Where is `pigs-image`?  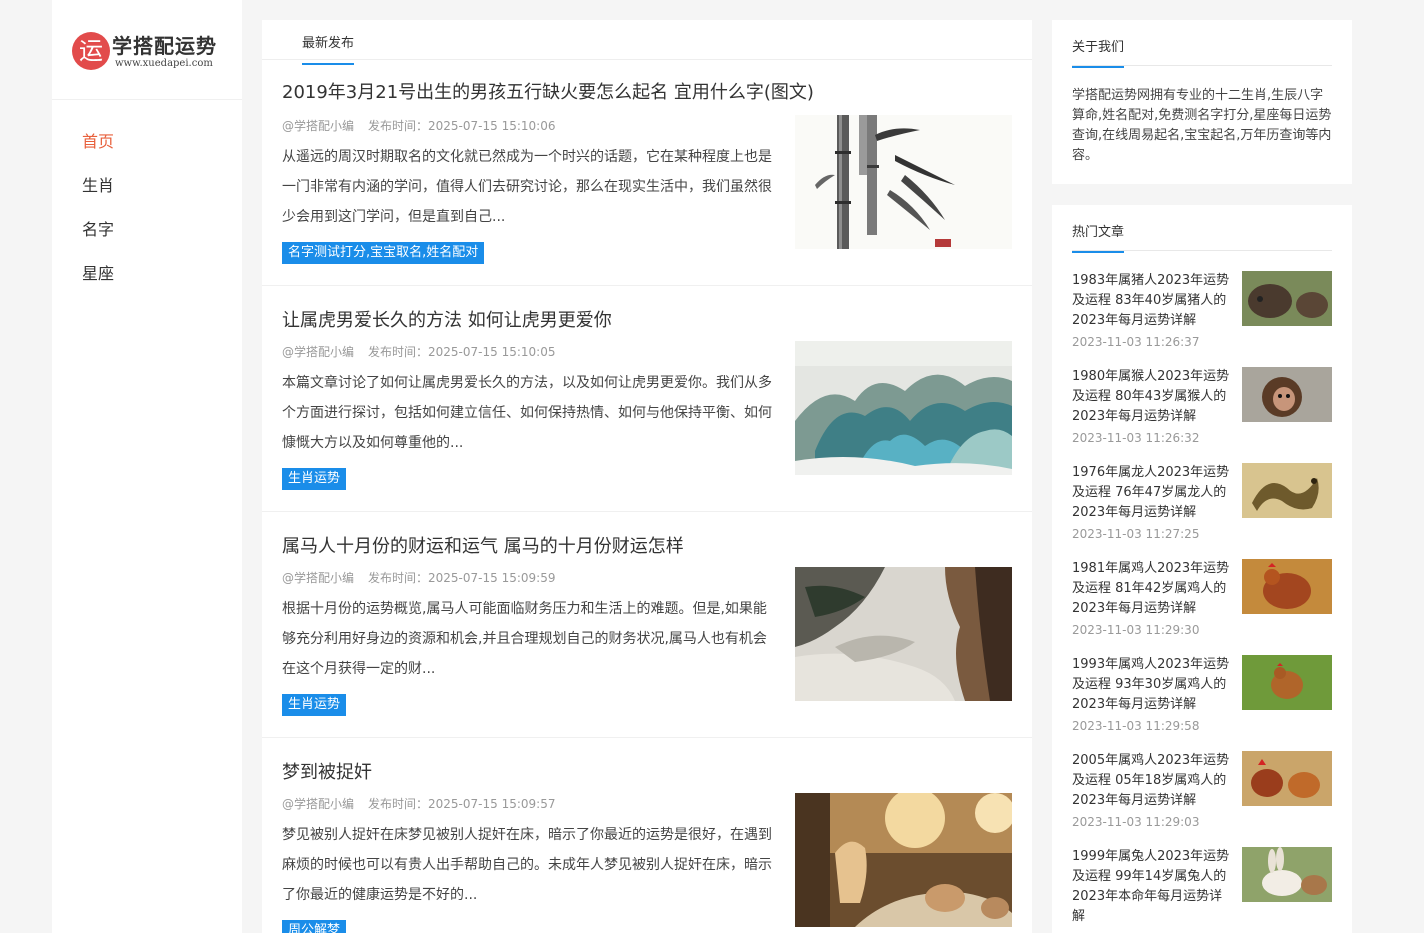
pigs-image is located at coordinates (1287, 298).